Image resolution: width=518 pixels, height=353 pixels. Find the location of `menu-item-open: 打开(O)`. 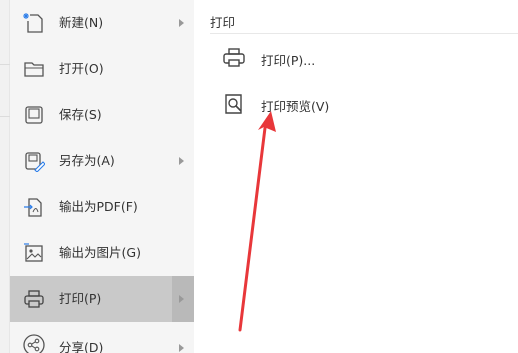

menu-item-open: 打开(O) is located at coordinates (102, 69).